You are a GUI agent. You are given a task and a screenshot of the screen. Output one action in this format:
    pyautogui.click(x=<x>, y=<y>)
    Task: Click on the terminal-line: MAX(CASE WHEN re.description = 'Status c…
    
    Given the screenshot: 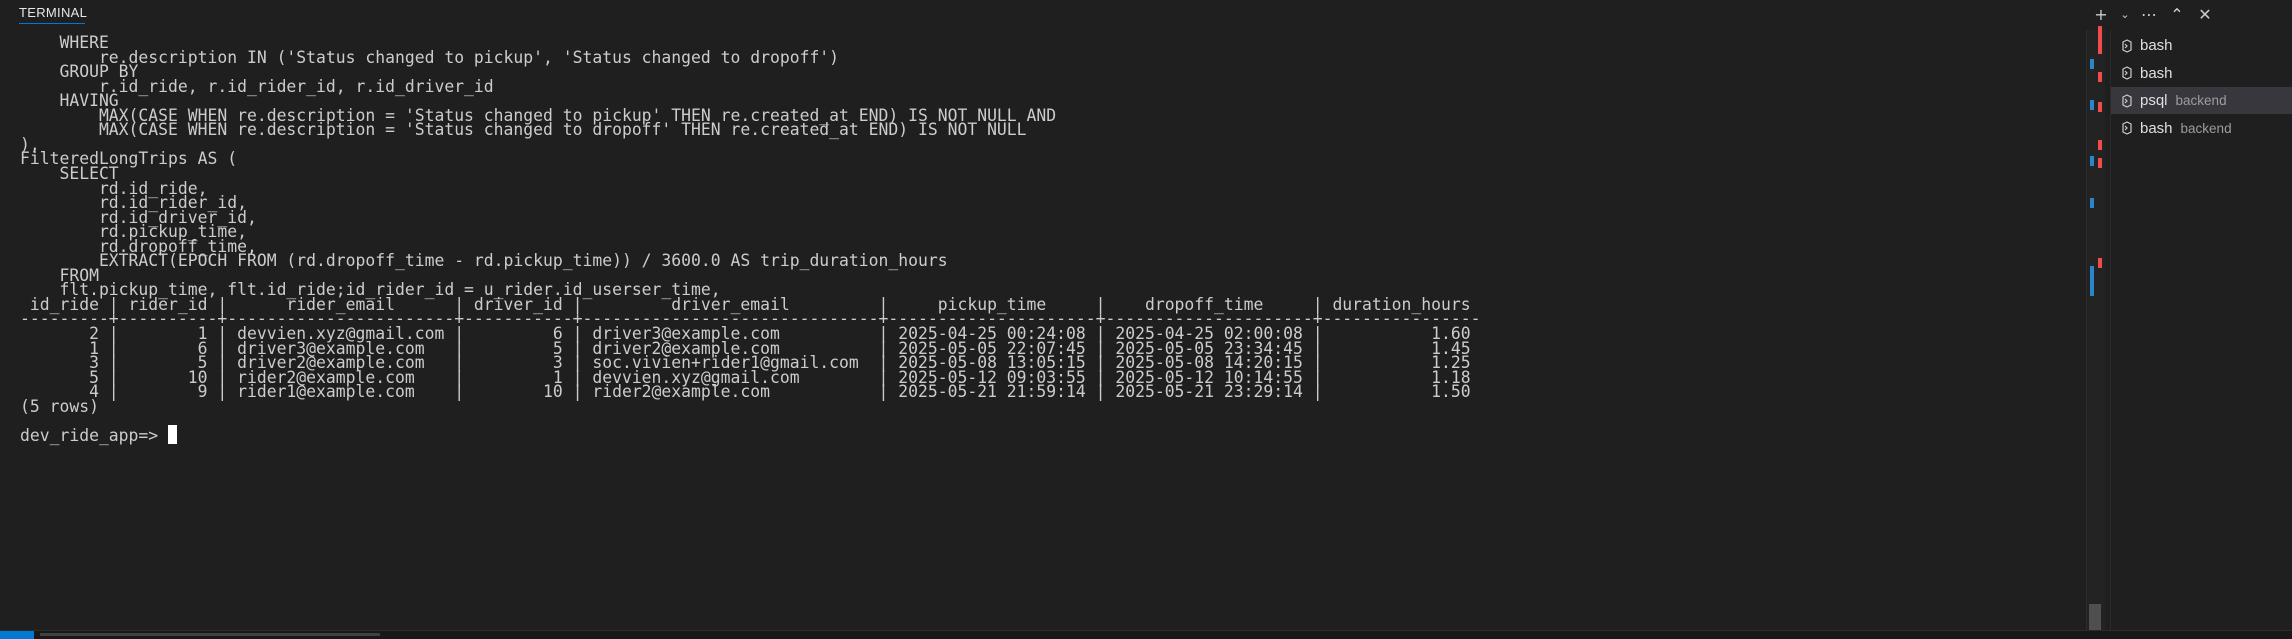 What is the action you would take?
    pyautogui.click(x=523, y=130)
    